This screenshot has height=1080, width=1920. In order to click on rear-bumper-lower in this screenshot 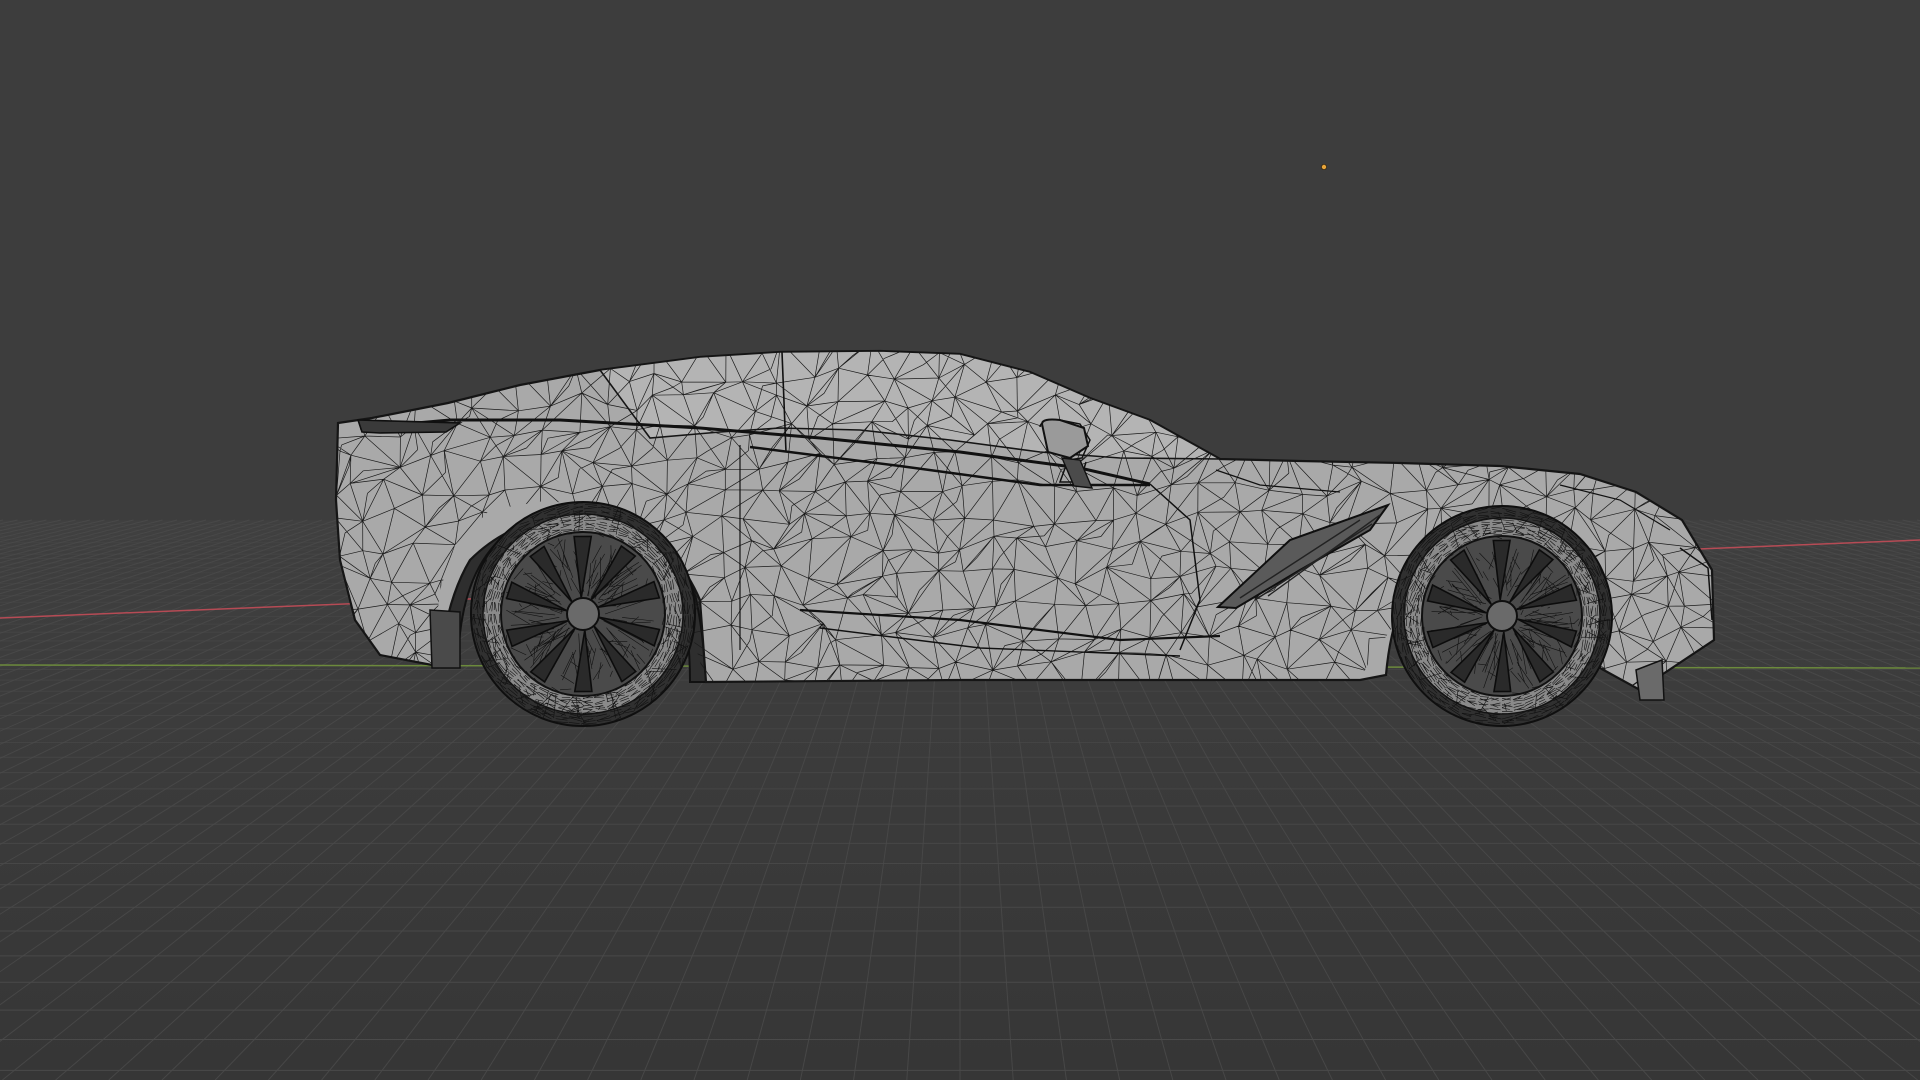, I will do `click(445, 639)`.